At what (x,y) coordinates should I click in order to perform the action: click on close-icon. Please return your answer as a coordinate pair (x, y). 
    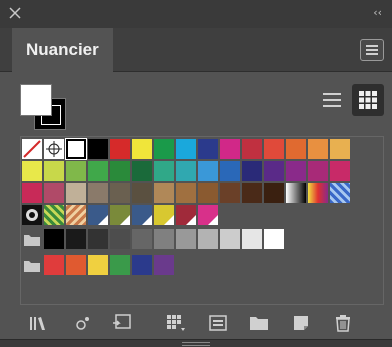
    Looking at the image, I should click on (15, 13).